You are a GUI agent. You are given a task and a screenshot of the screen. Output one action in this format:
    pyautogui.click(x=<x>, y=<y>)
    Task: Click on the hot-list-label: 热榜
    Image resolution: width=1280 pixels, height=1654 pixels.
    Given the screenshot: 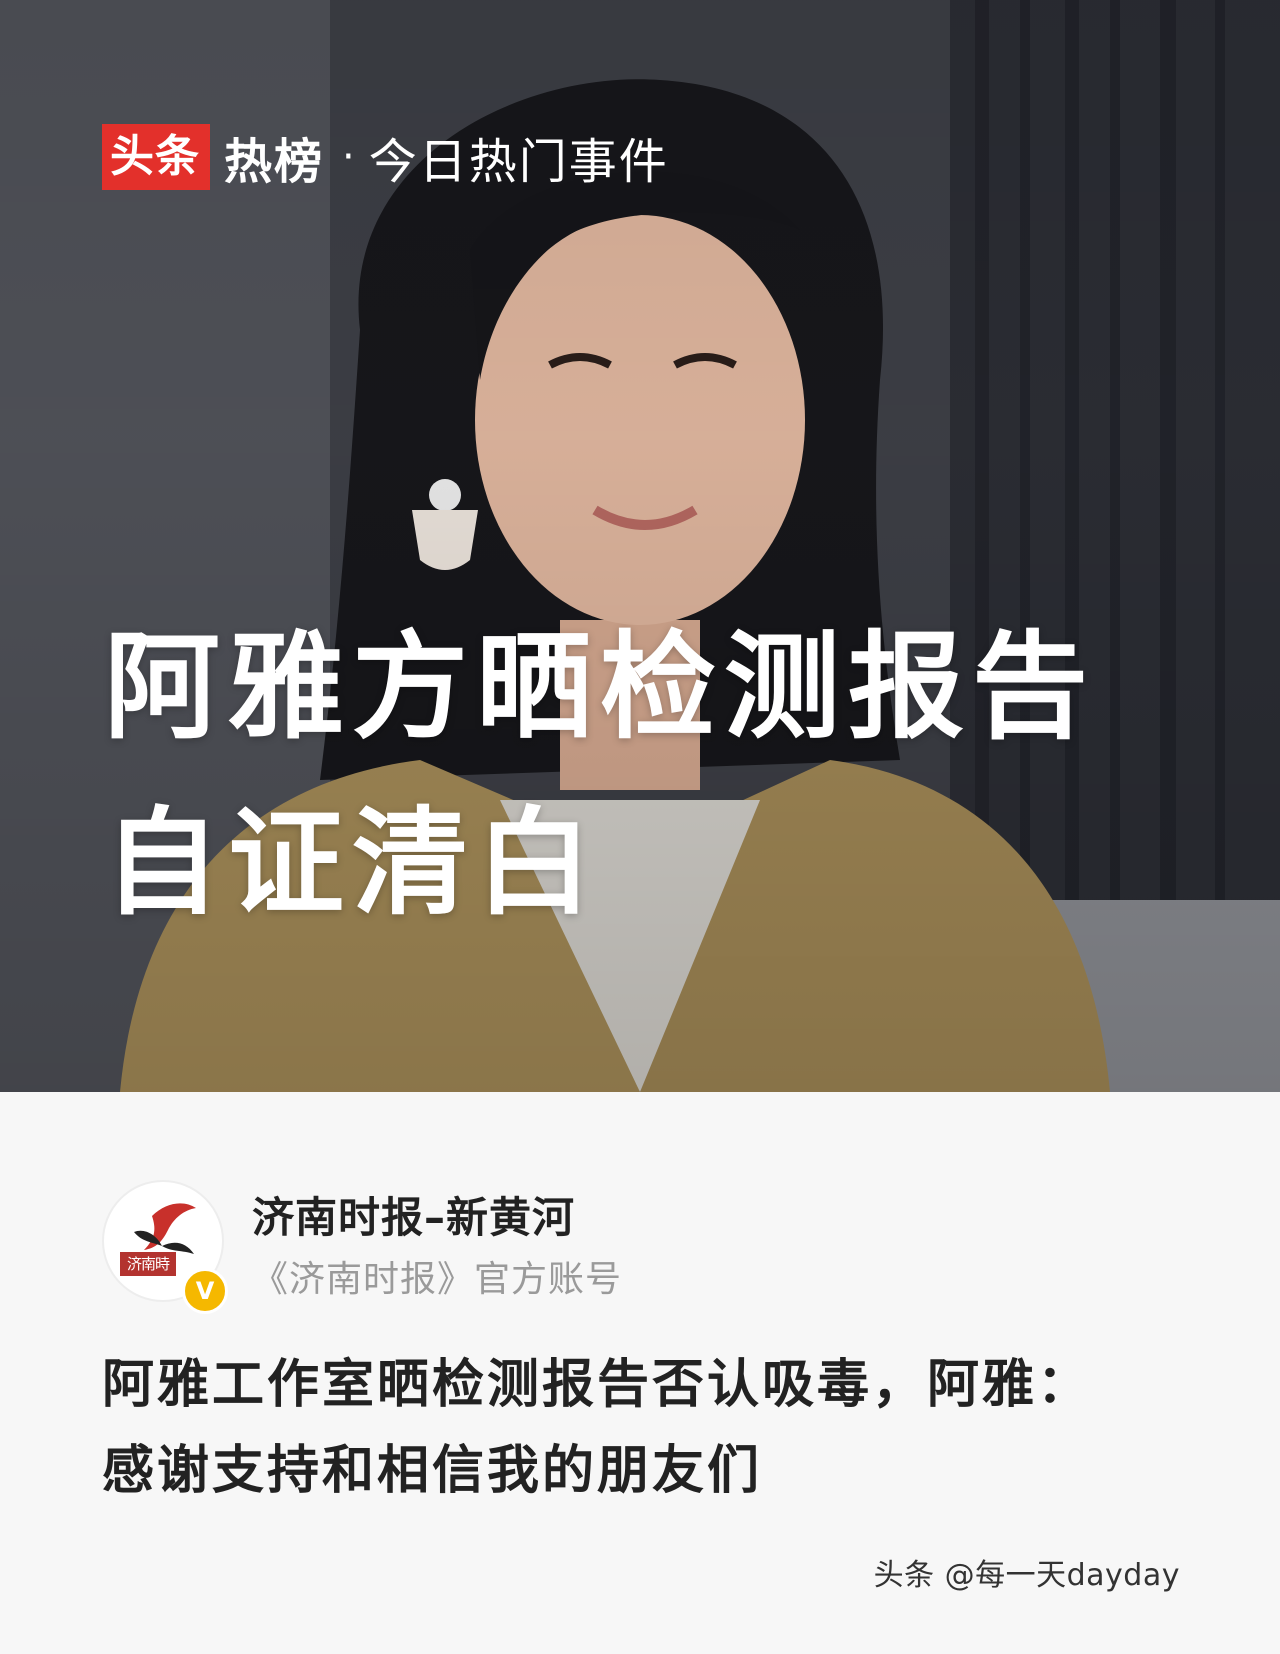 What is the action you would take?
    pyautogui.click(x=274, y=162)
    